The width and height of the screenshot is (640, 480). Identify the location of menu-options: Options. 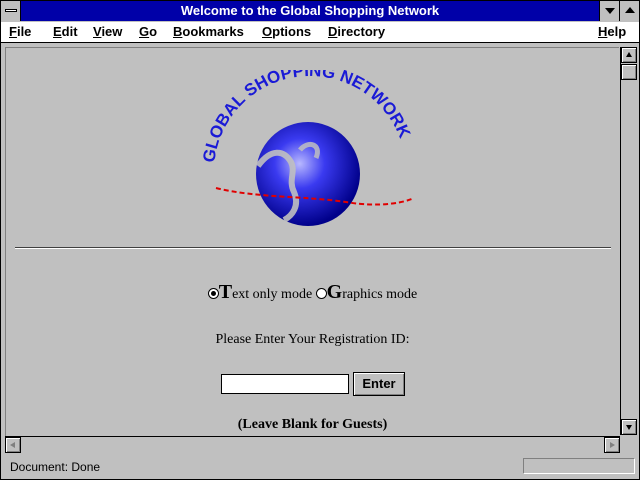
(286, 31).